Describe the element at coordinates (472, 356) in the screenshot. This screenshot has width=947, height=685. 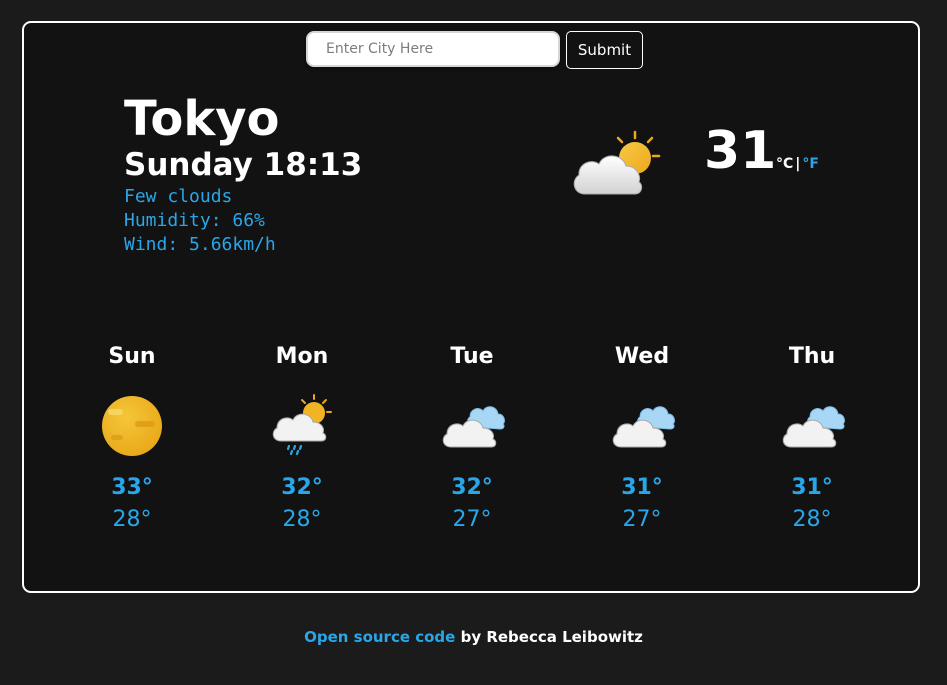
I see `forecast-day-name: Tue` at that location.